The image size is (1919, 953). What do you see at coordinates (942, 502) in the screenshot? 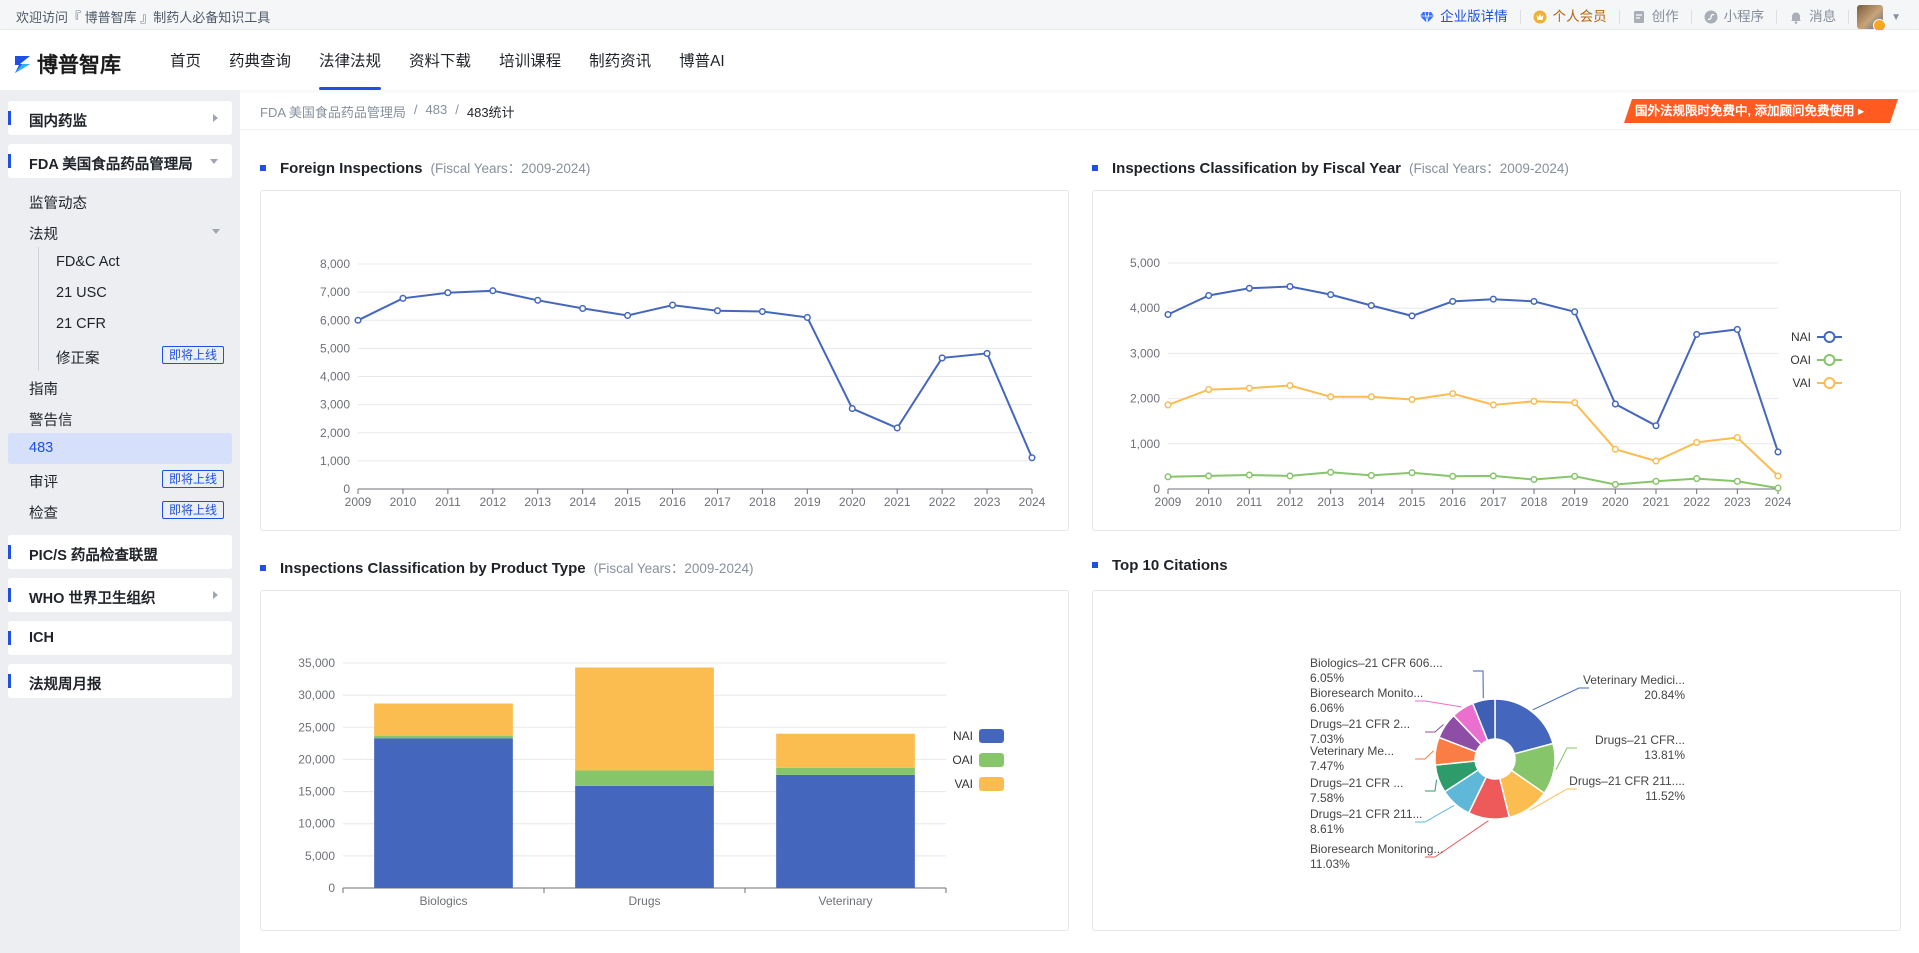
I see `x-tick-label: 2022` at bounding box center [942, 502].